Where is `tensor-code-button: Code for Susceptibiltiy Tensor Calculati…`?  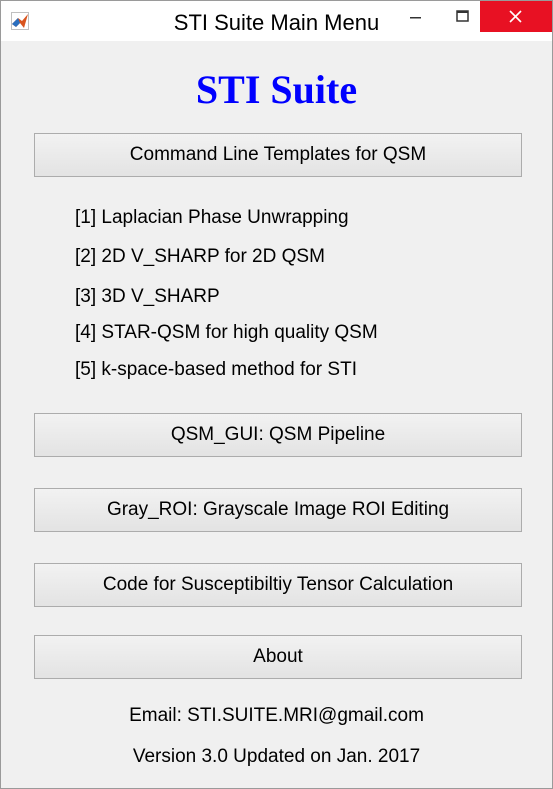
tensor-code-button: Code for Susceptibiltiy Tensor Calculati… is located at coordinates (278, 585).